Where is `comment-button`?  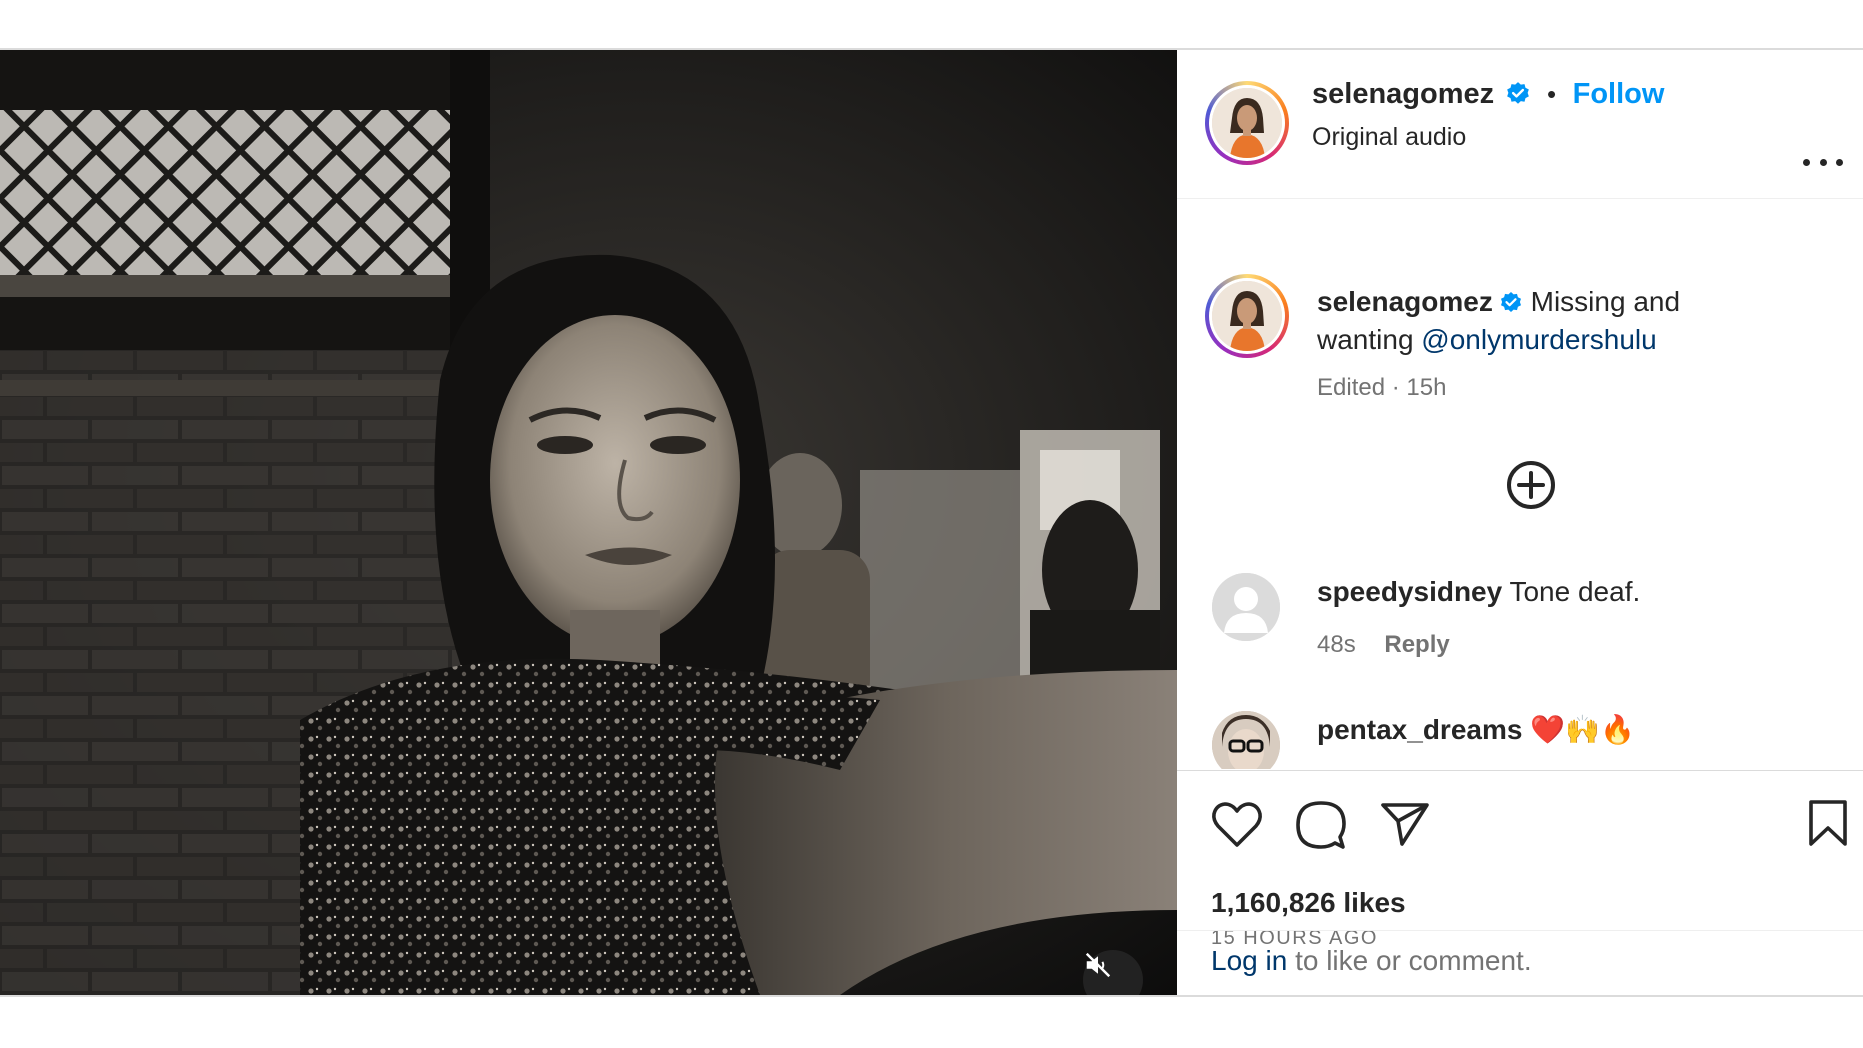
comment-button is located at coordinates (1321, 827).